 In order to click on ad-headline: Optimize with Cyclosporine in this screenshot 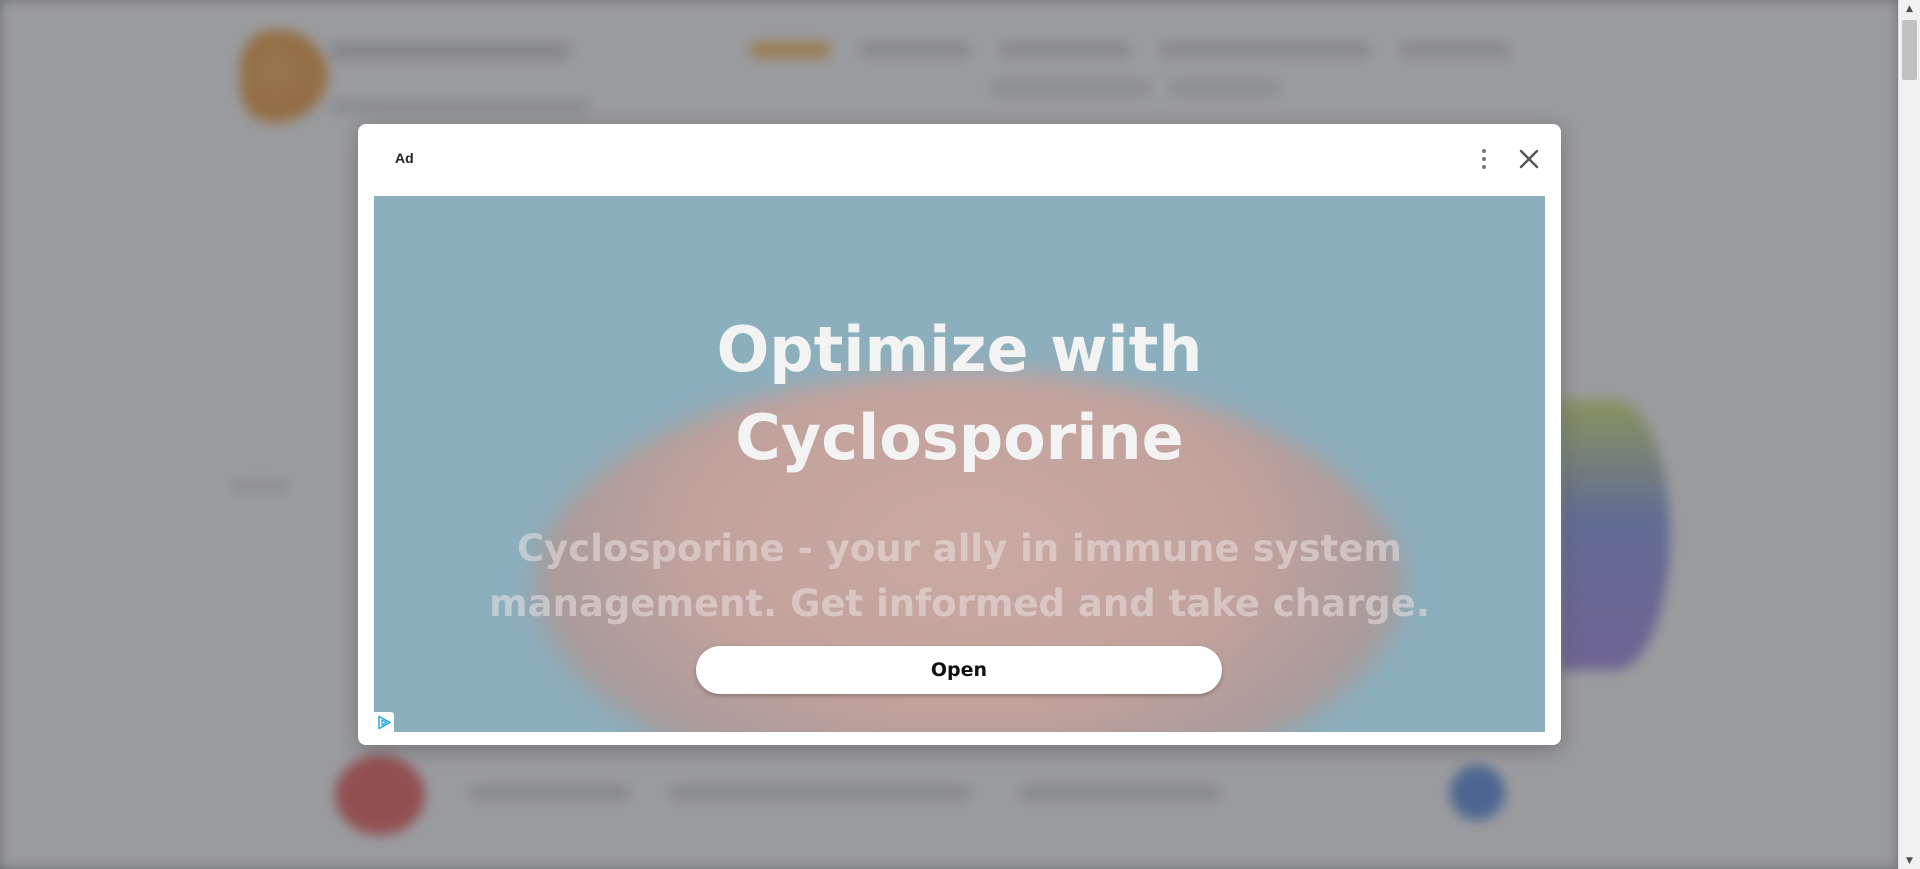, I will do `click(959, 394)`.